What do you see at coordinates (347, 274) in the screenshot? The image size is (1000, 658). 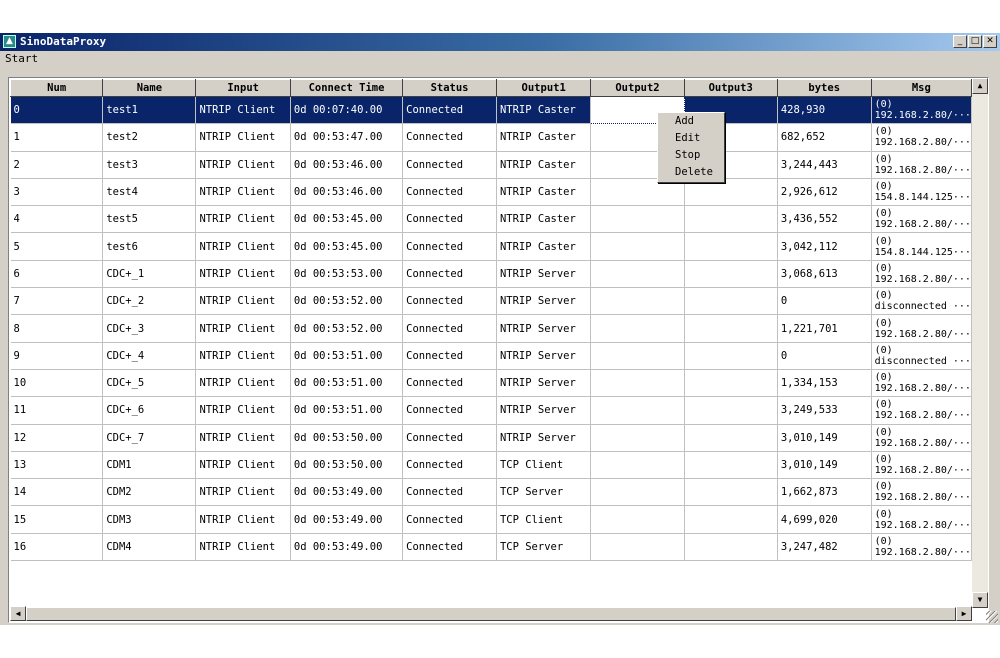 I see `cell-connect-time: 0d 00:53:53.00` at bounding box center [347, 274].